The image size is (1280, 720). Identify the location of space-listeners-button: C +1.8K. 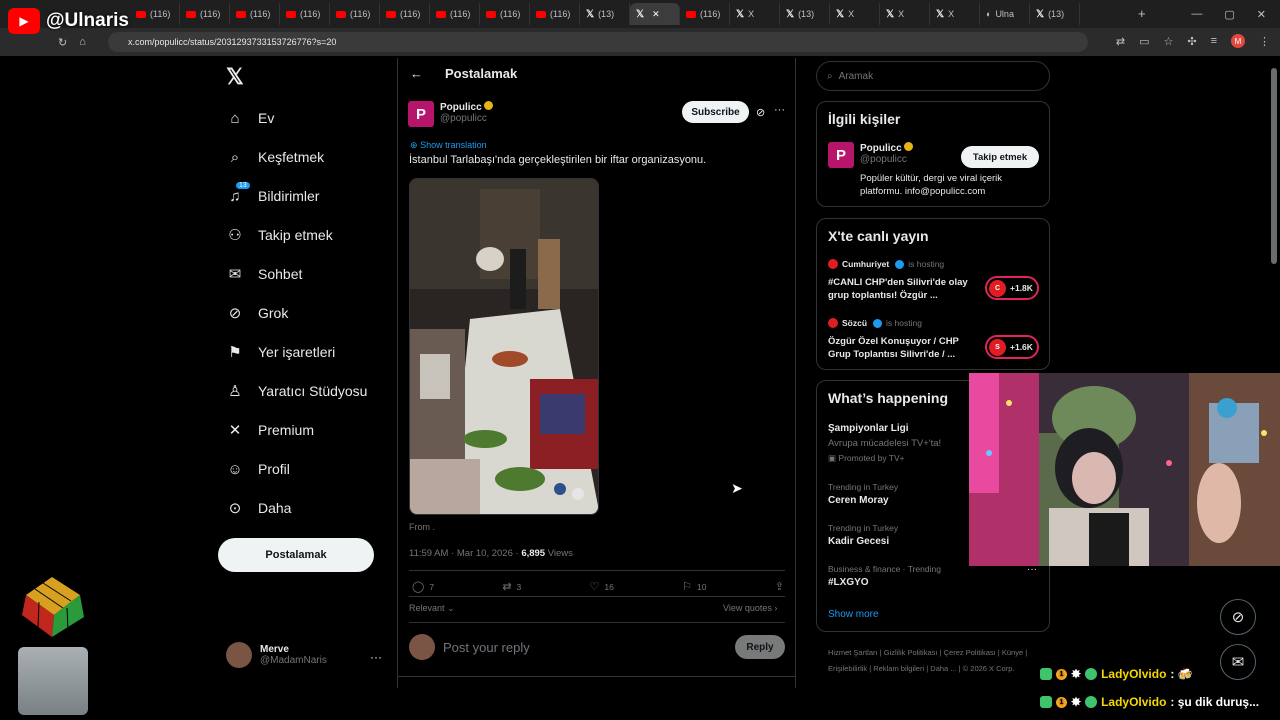
(1012, 288).